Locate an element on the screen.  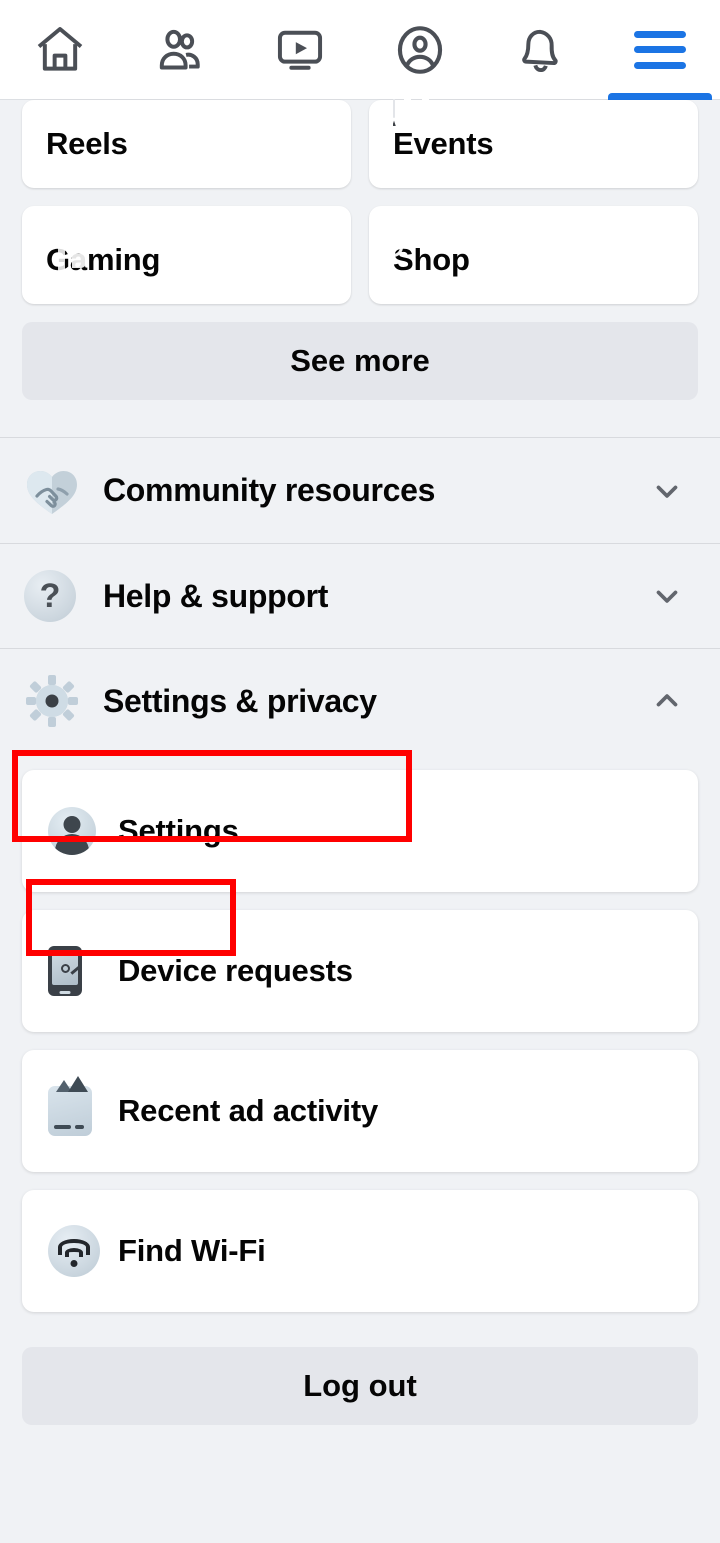
chevron-up-icon is located at coordinates (667, 701).